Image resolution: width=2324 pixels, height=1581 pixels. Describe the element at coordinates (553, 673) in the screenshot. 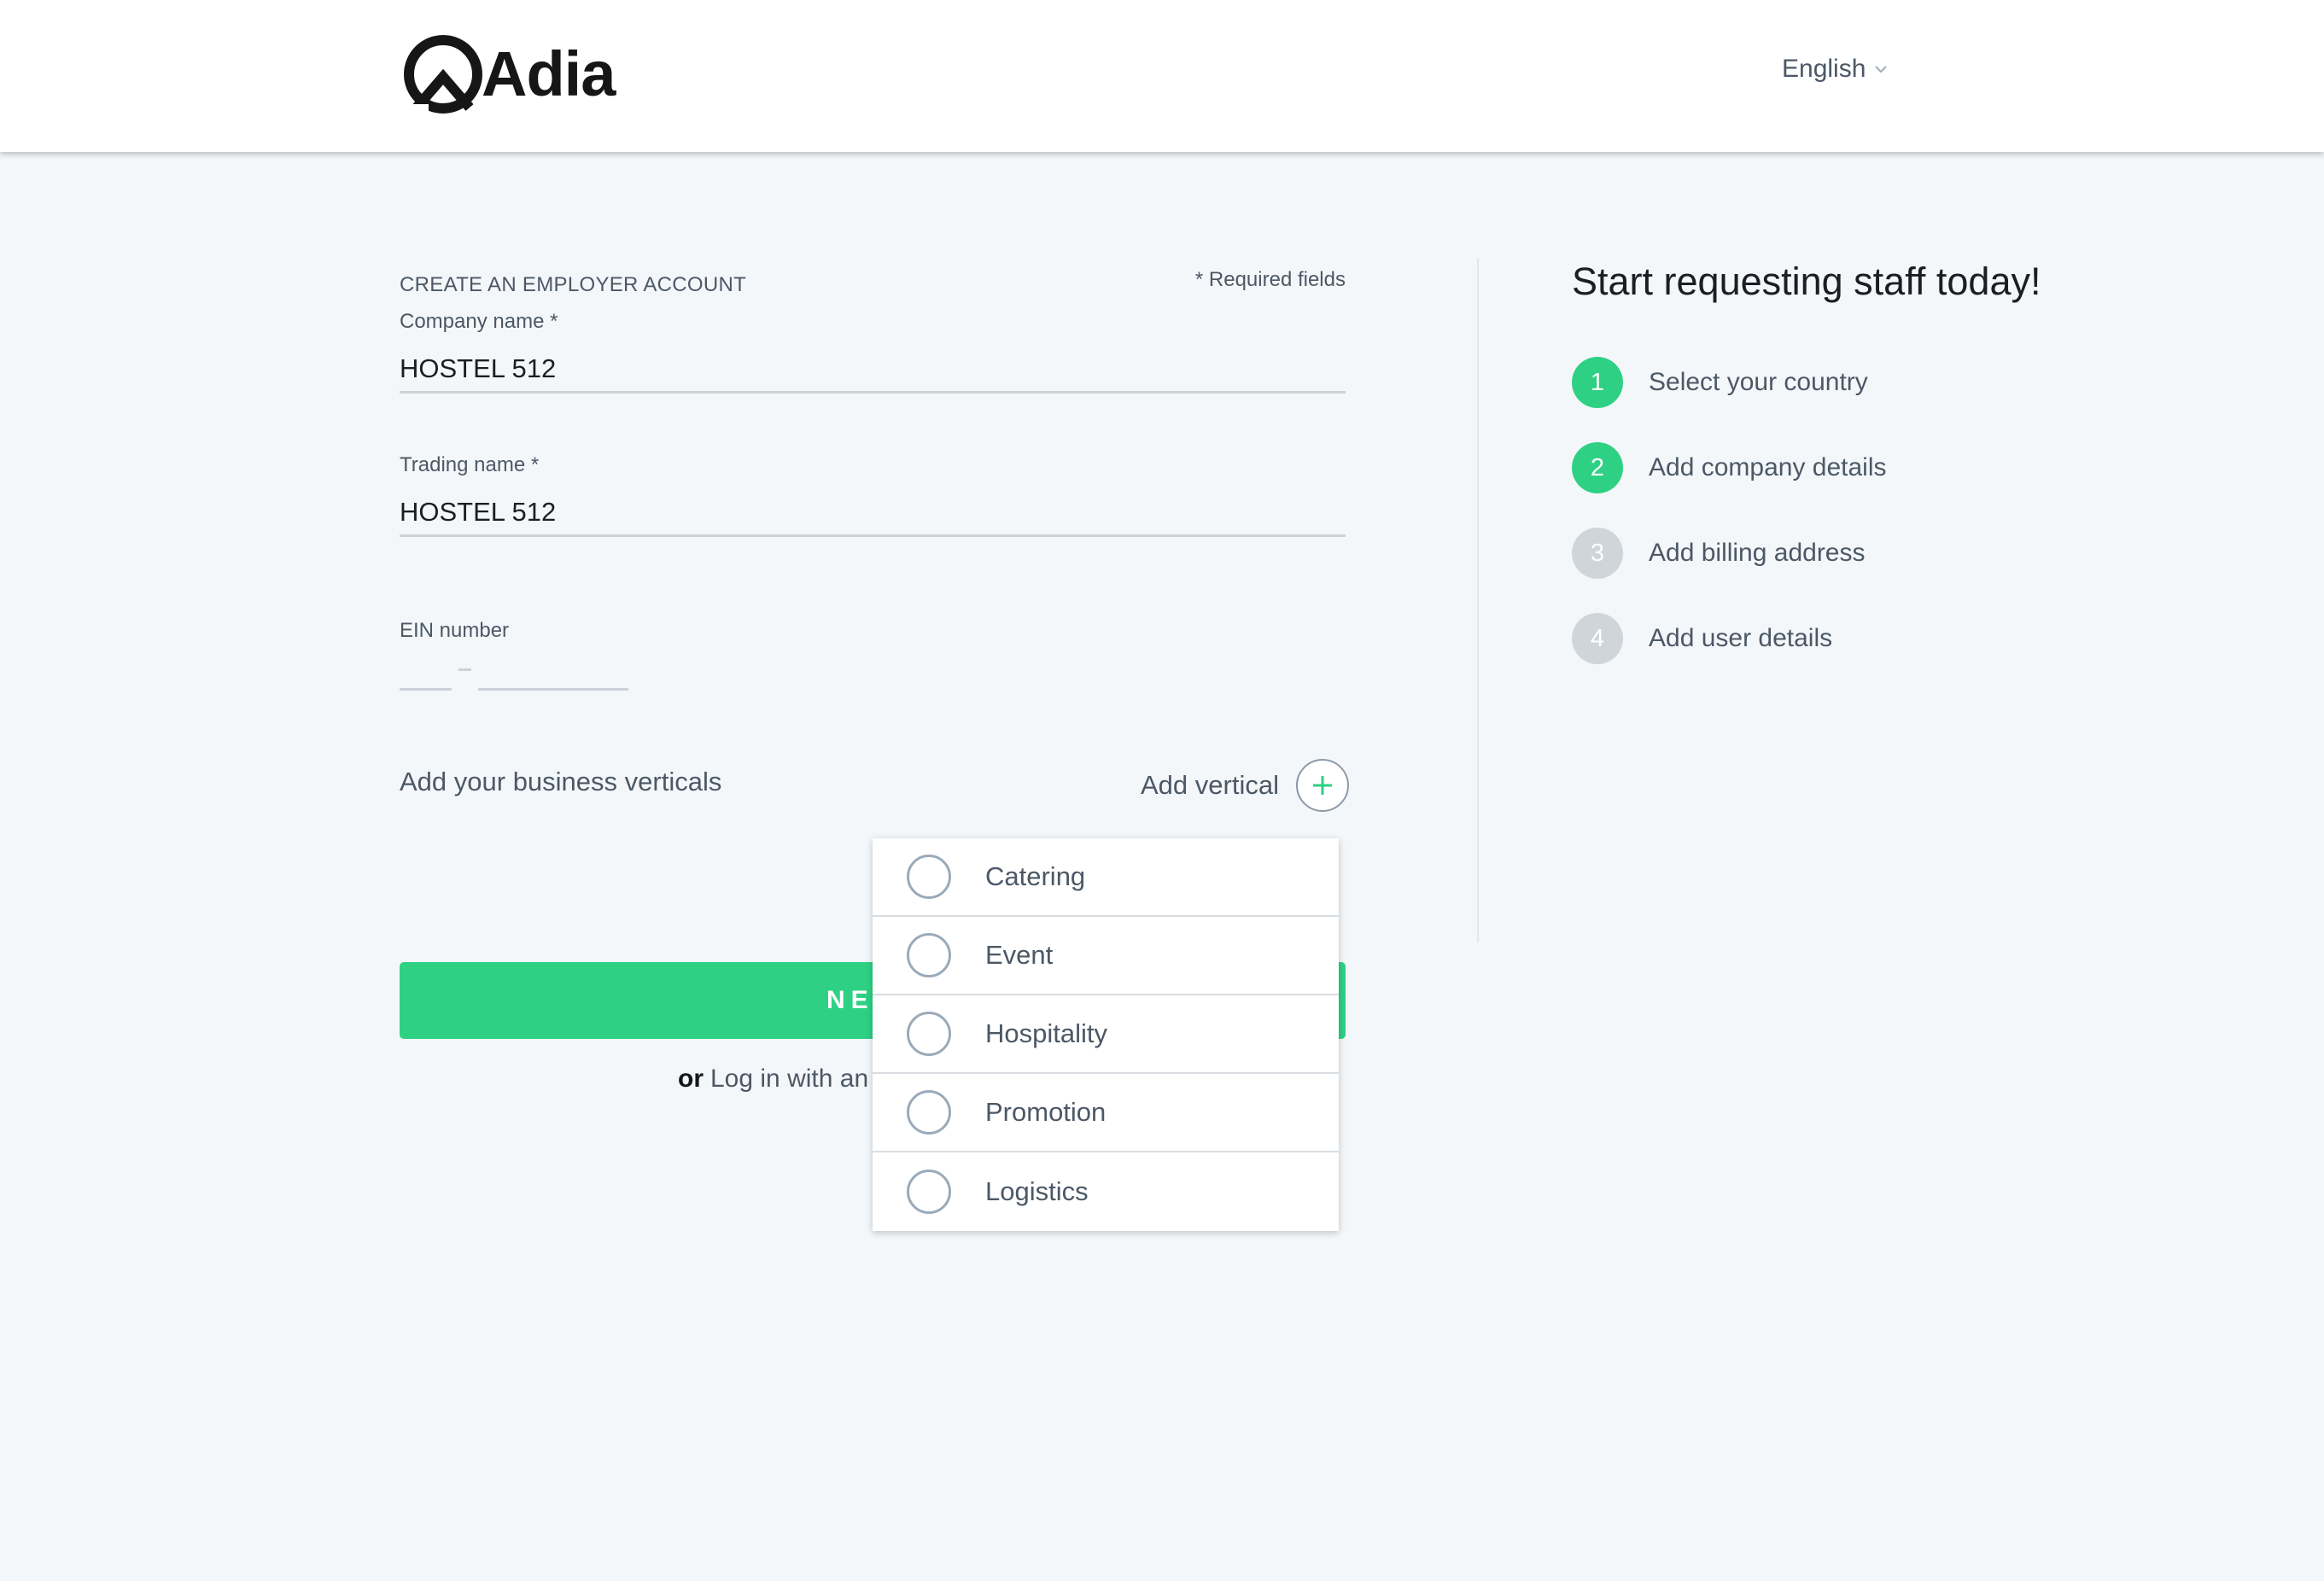

I see `ein-part-2-input` at that location.